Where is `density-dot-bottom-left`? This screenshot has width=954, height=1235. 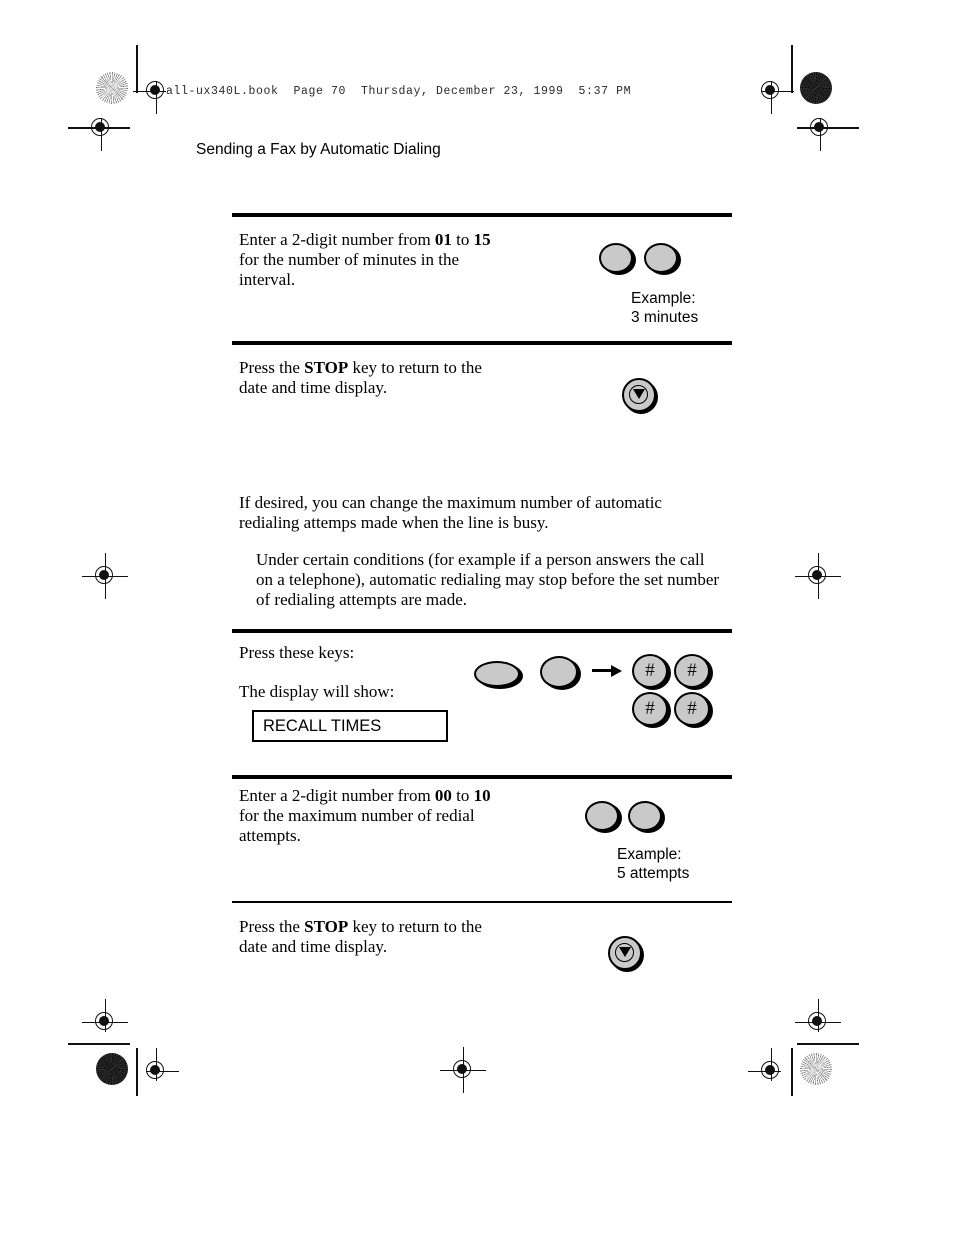
density-dot-bottom-left is located at coordinates (112, 1069).